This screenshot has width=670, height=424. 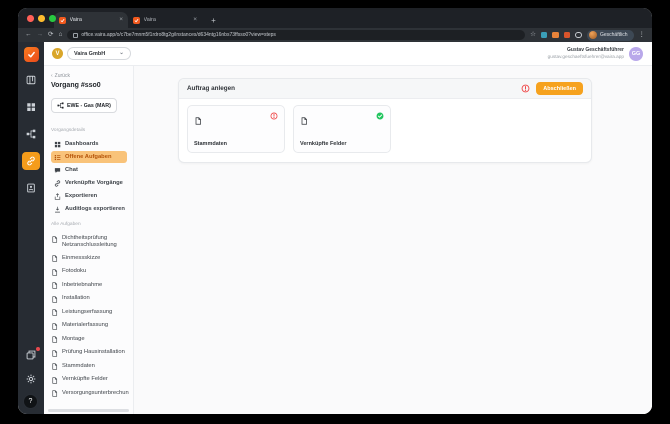 What do you see at coordinates (31, 355) in the screenshot?
I see `rail-updates-button` at bounding box center [31, 355].